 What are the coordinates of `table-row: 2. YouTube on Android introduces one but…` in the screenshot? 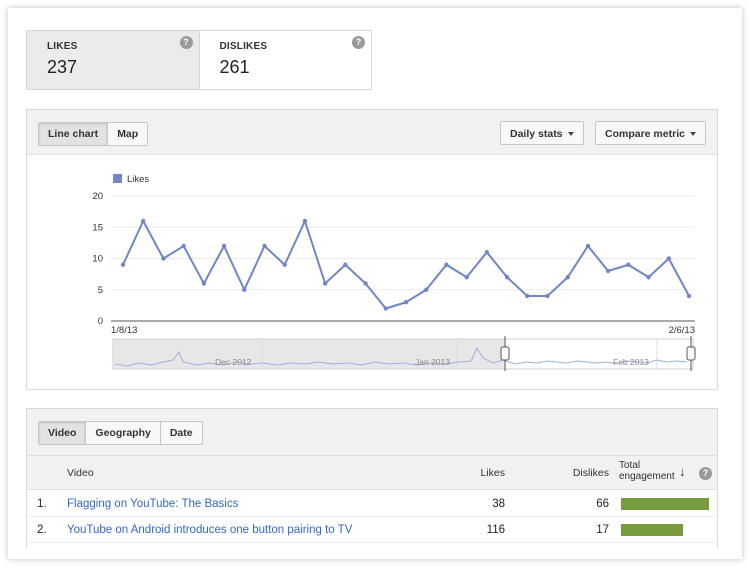 It's located at (372, 530).